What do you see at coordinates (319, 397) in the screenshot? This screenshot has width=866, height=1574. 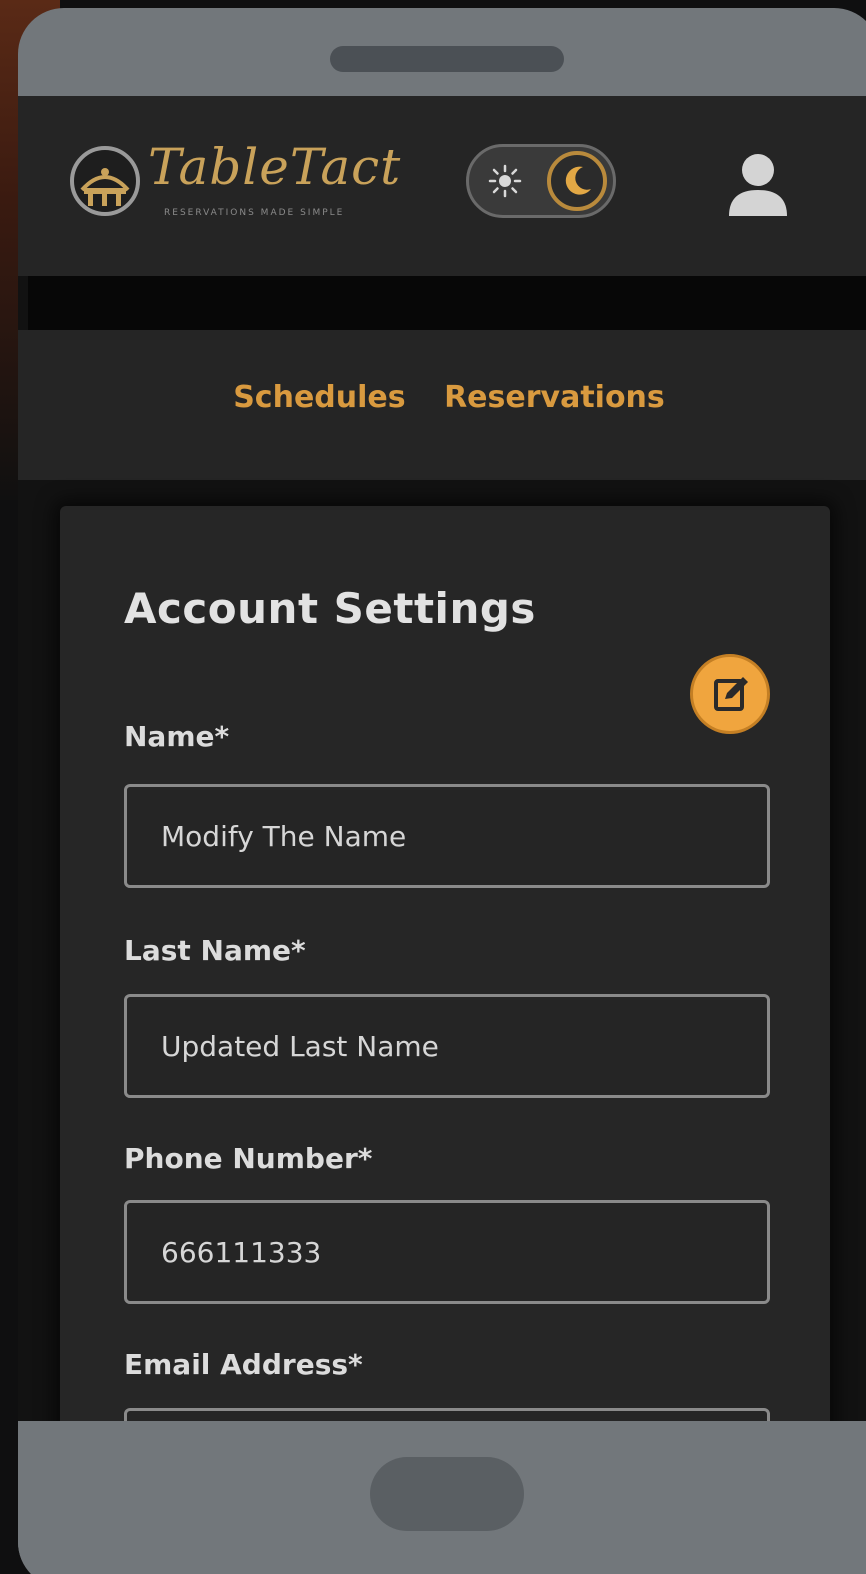 I see `nav-link-schedules: Schedules` at bounding box center [319, 397].